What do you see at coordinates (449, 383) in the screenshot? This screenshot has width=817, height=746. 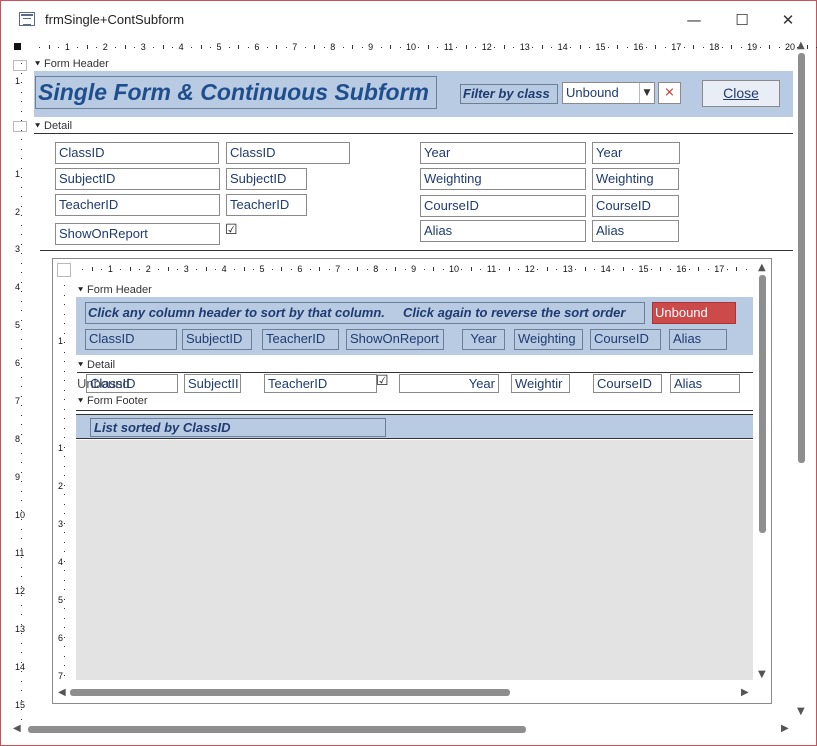 I see `detail-year-field: Year` at bounding box center [449, 383].